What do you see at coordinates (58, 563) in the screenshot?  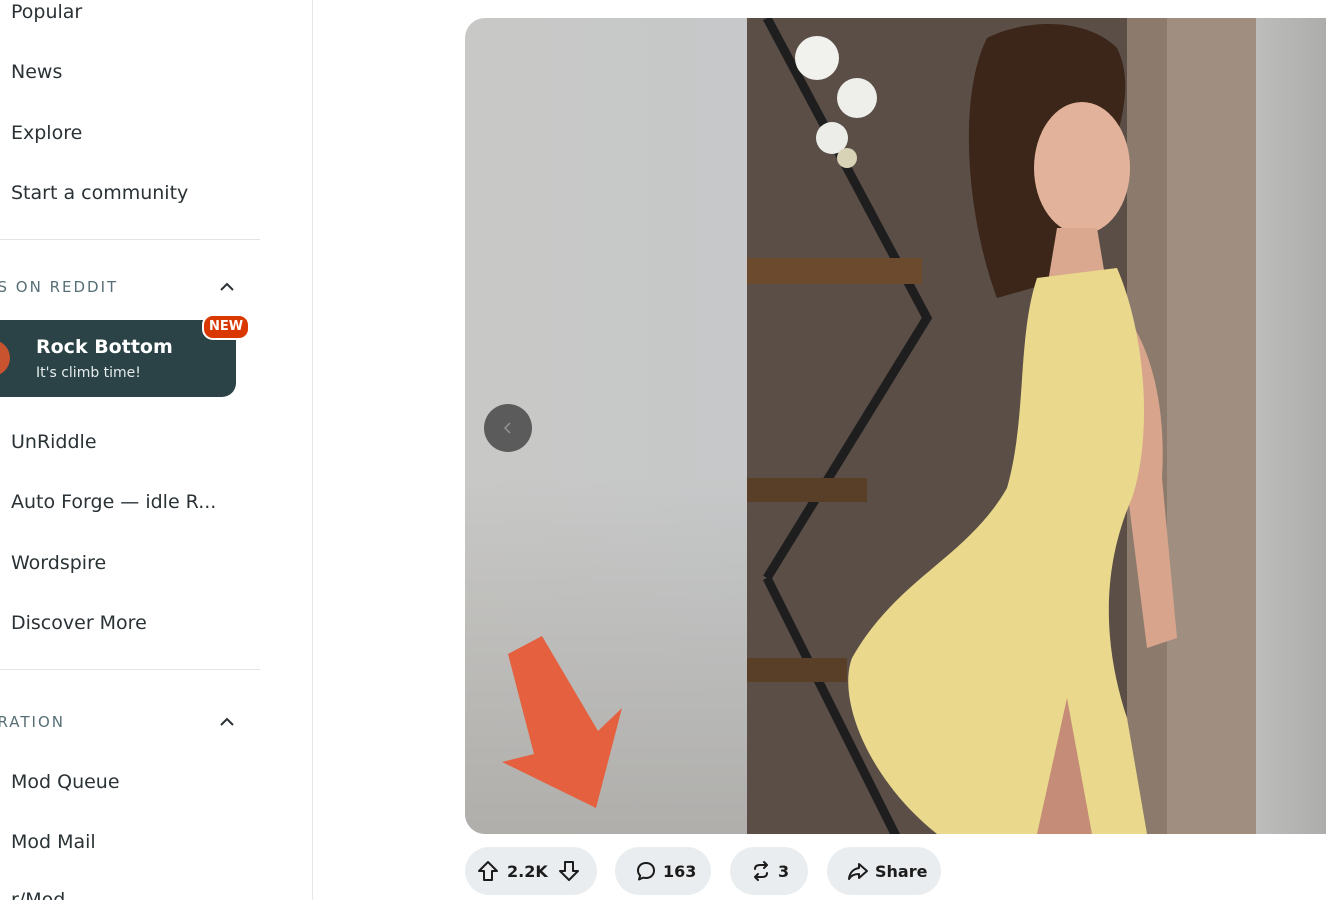 I see `game-item-wordspire: Wordspire` at bounding box center [58, 563].